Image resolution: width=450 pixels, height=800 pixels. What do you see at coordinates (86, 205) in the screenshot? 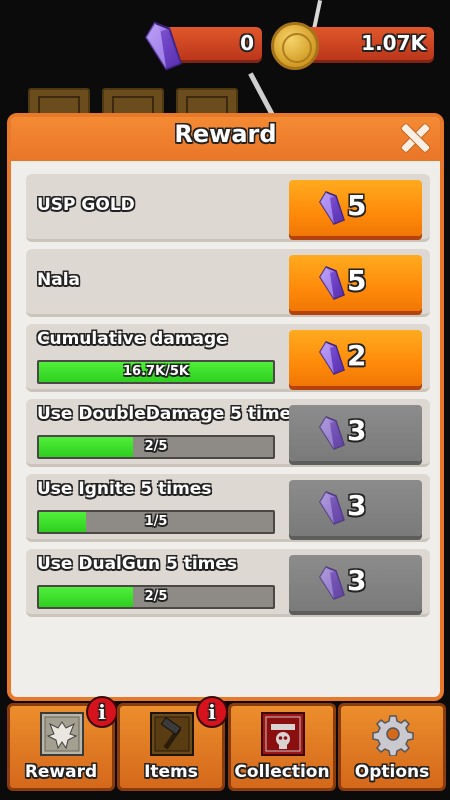
I see `reward-label: USP GOLD` at bounding box center [86, 205].